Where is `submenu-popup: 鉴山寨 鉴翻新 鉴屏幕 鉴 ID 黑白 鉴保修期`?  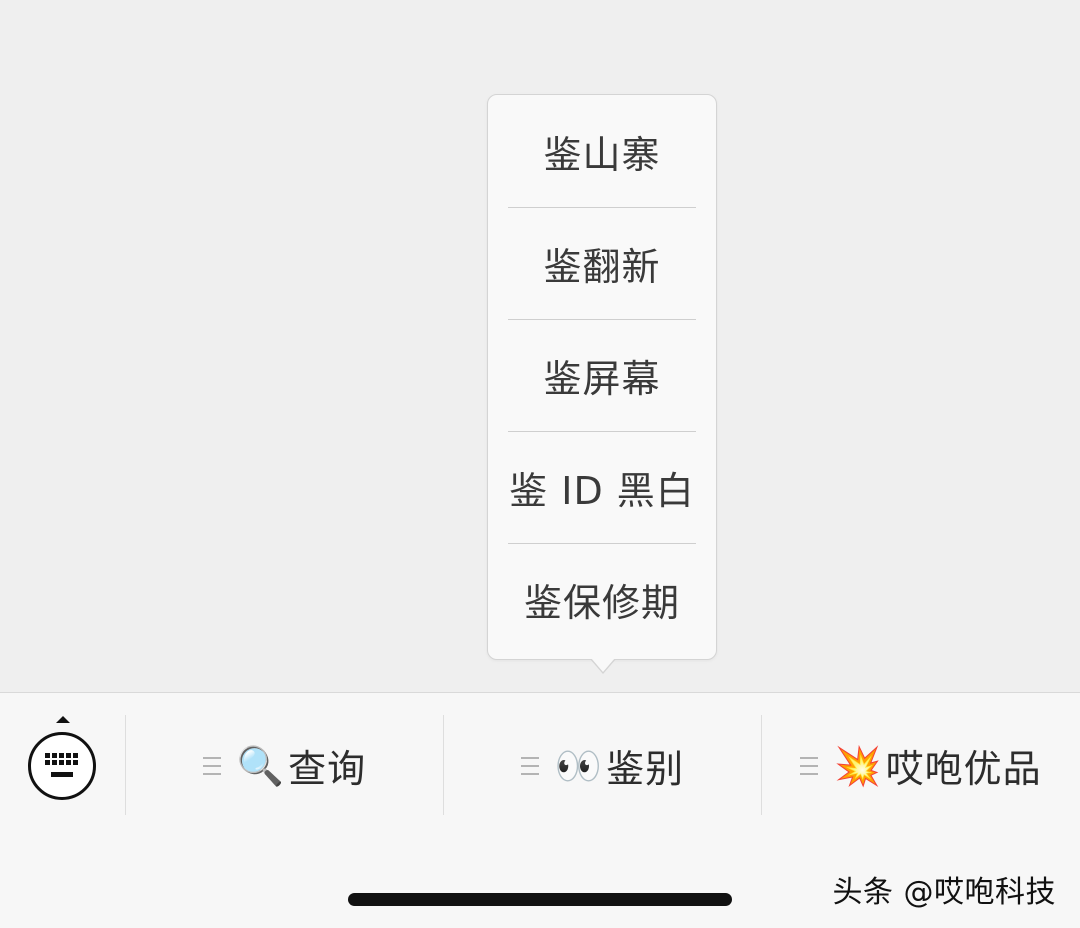 submenu-popup: 鉴山寨 鉴翻新 鉴屏幕 鉴 ID 黑白 鉴保修期 is located at coordinates (602, 377).